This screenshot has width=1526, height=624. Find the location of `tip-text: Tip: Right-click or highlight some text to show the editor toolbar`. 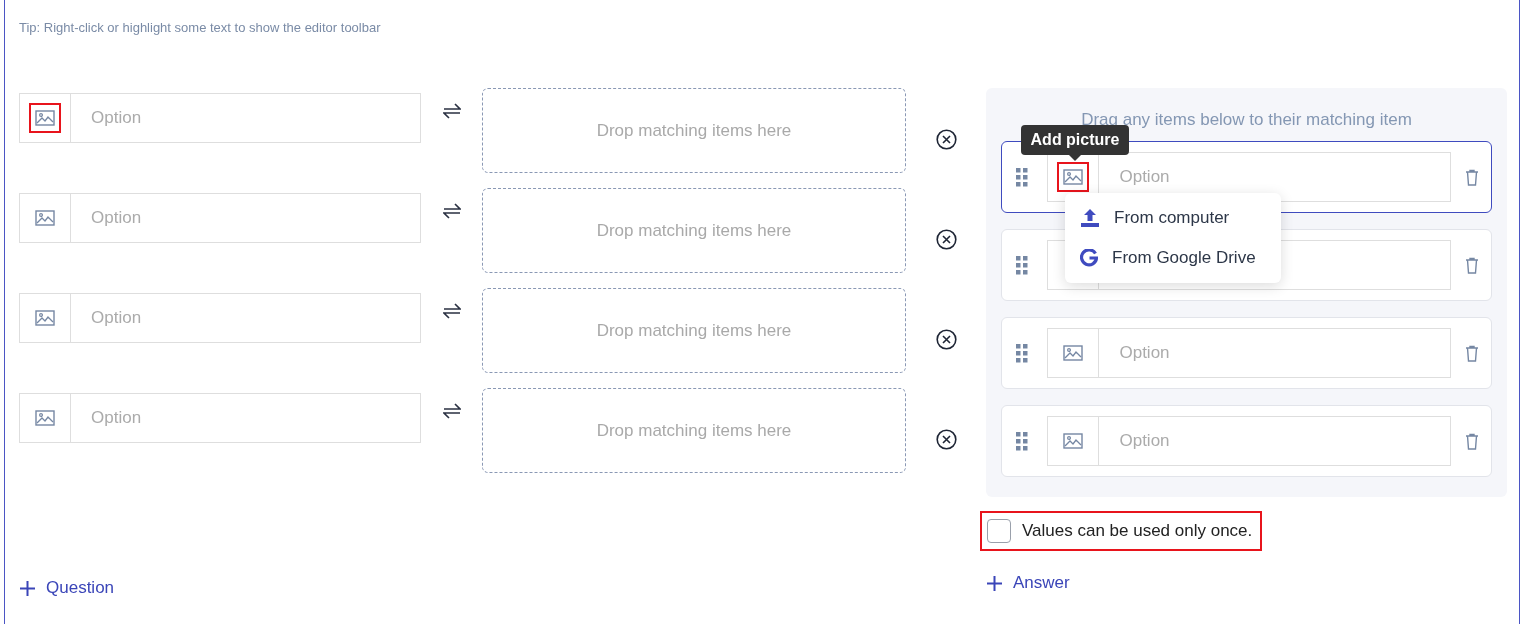

tip-text: Tip: Right-click or highlight some text to show the editor toolbar is located at coordinates (200, 28).